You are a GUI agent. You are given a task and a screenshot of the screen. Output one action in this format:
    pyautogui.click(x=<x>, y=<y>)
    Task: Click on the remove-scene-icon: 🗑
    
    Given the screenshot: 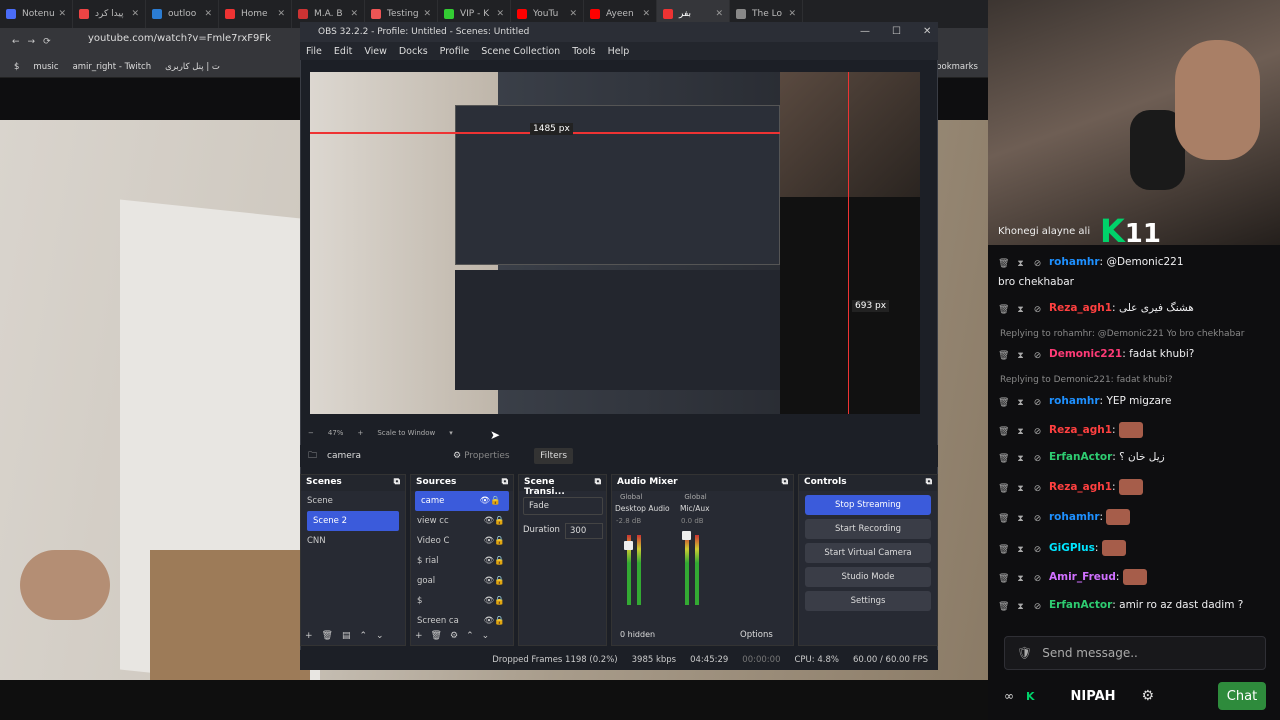 What is the action you would take?
    pyautogui.click(x=327, y=636)
    